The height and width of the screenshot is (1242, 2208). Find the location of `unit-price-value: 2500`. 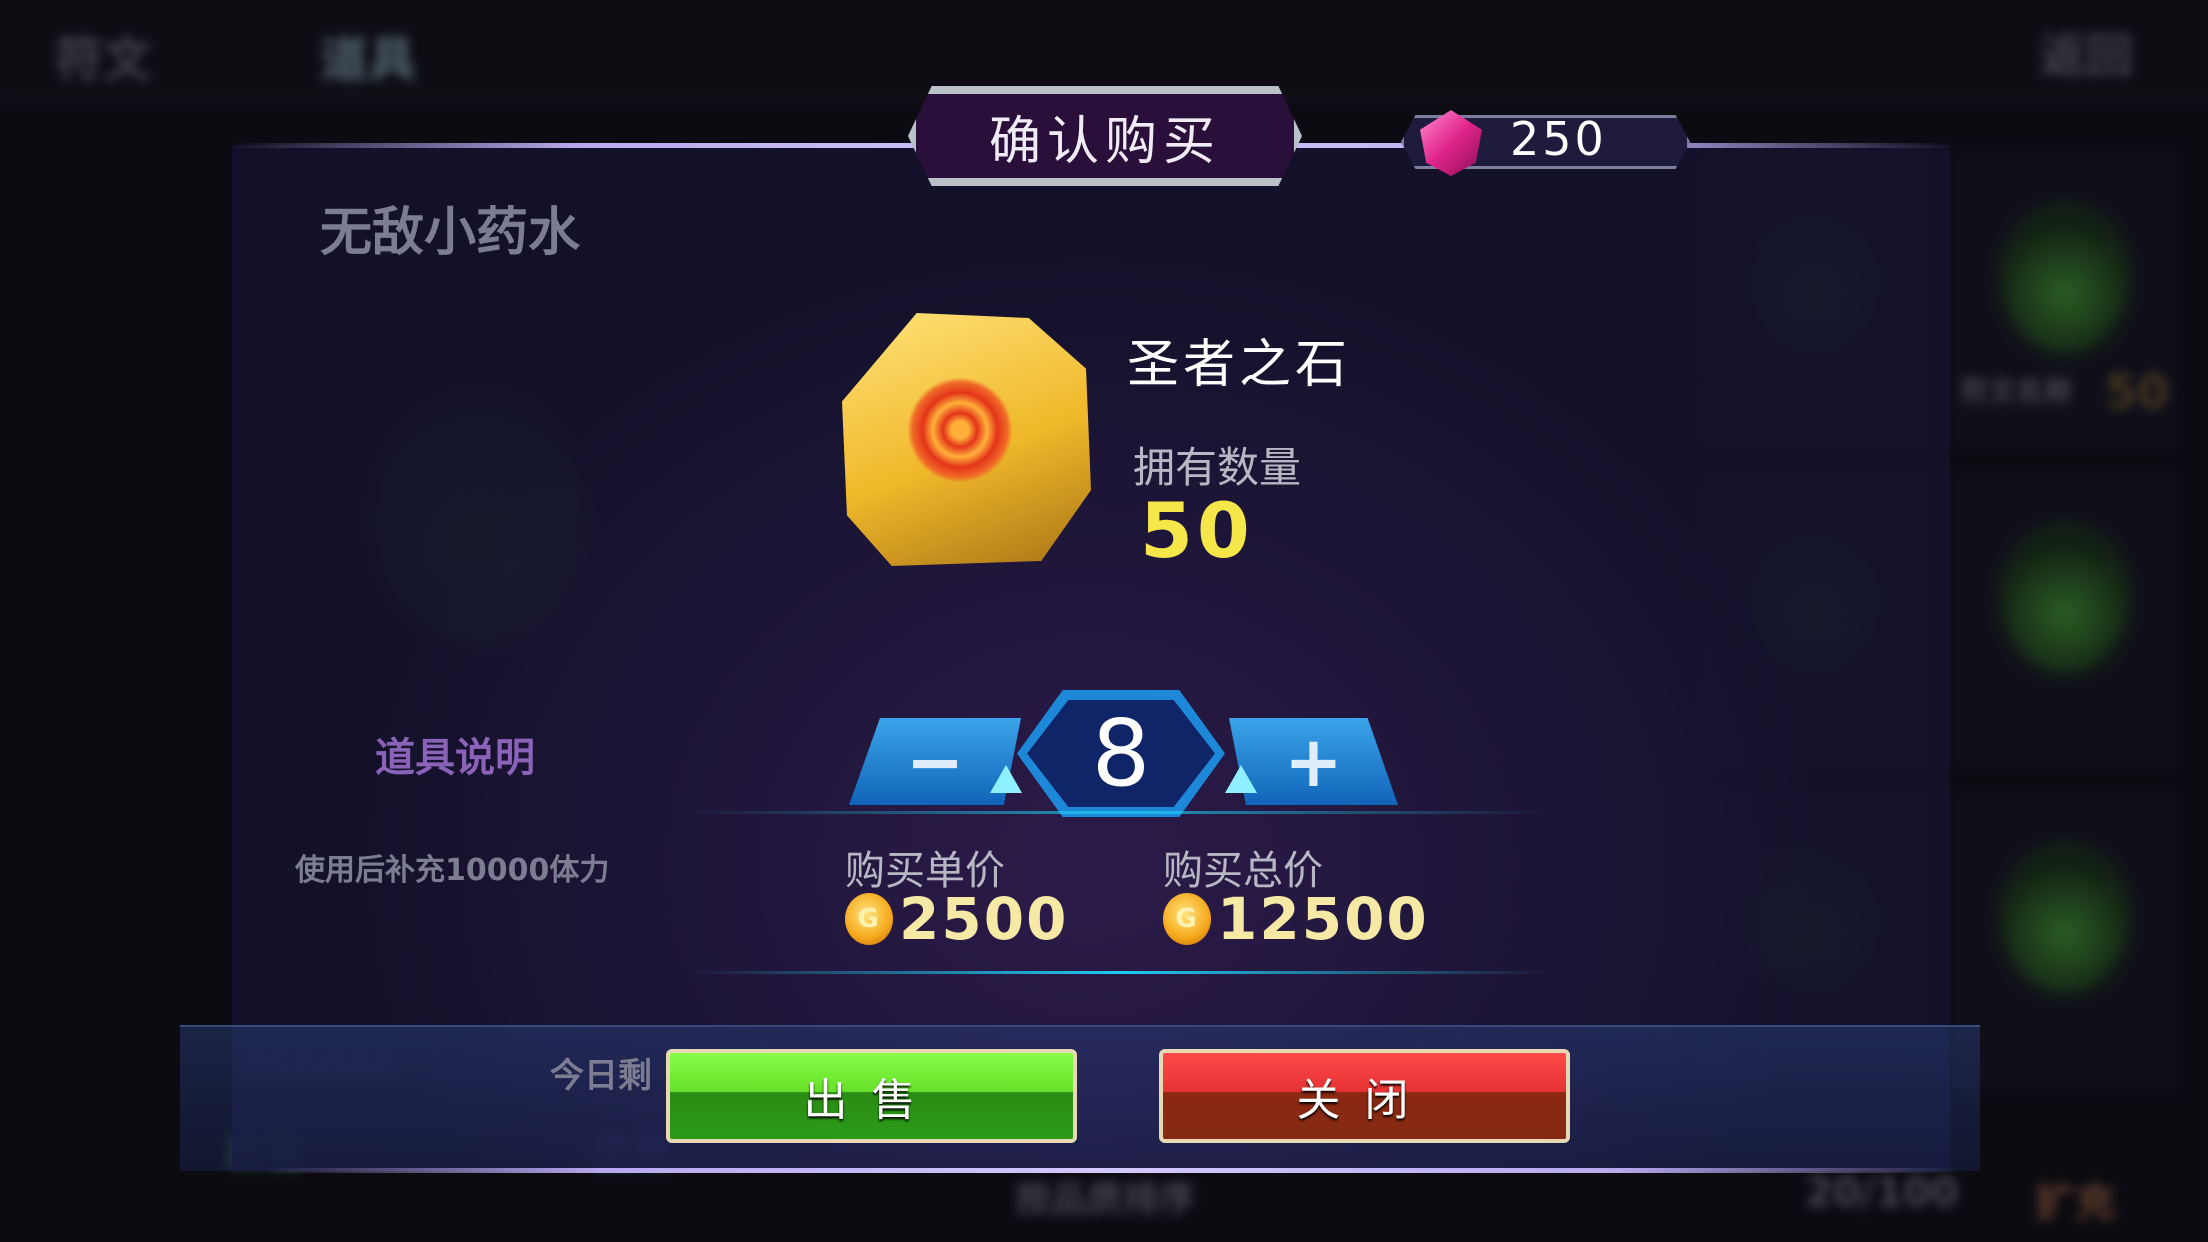

unit-price-value: 2500 is located at coordinates (984, 919).